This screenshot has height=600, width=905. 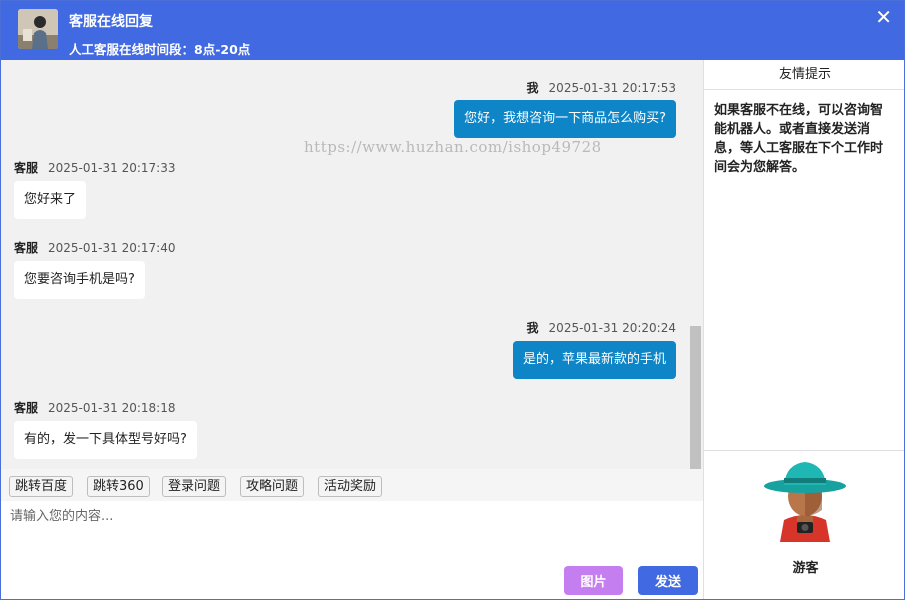 What do you see at coordinates (804, 75) in the screenshot?
I see `side-panel-title: 友情提示` at bounding box center [804, 75].